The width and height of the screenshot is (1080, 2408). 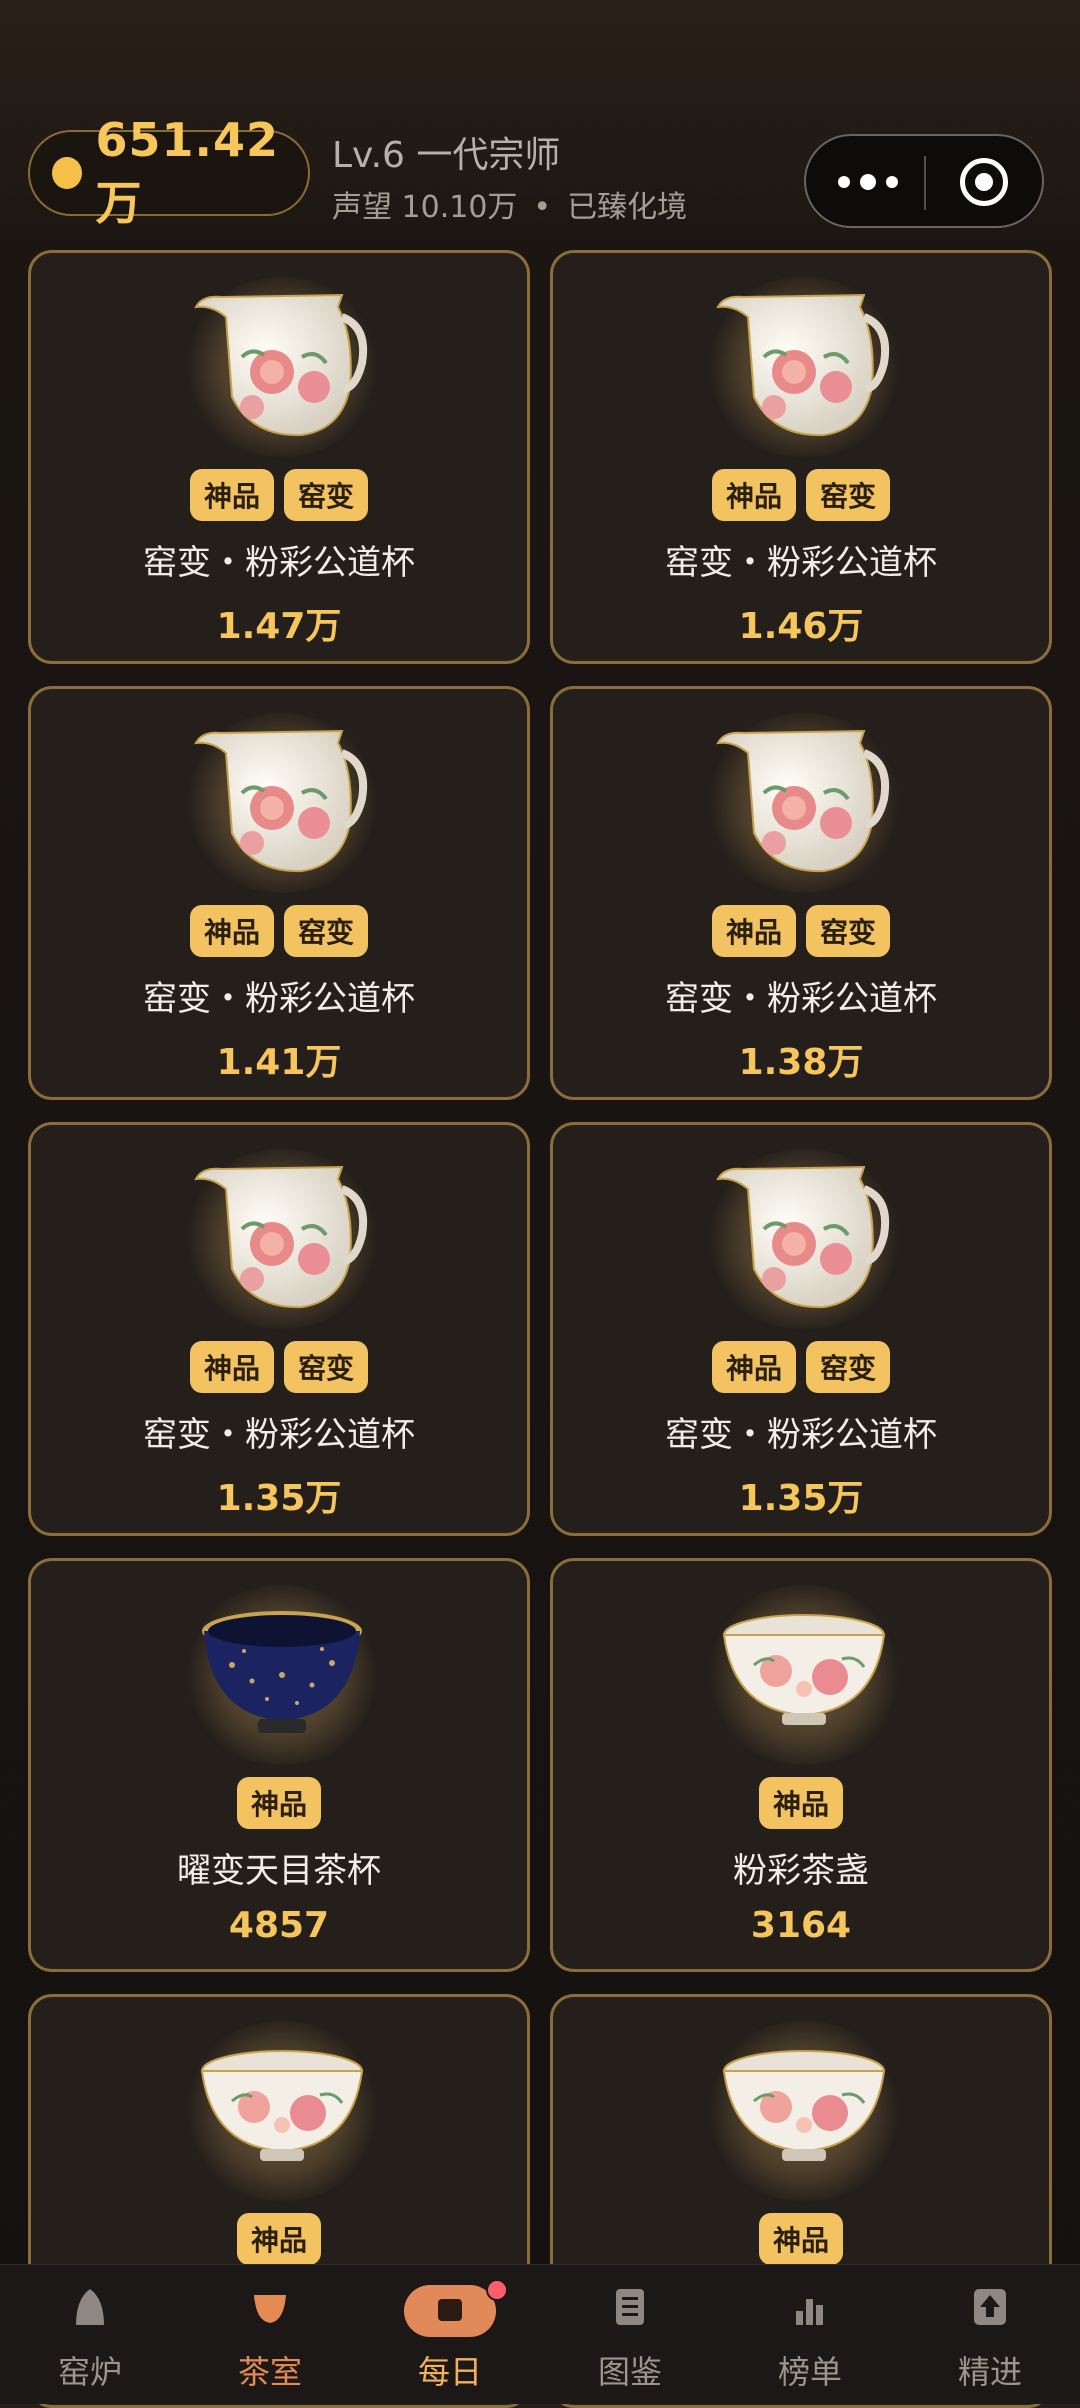 I want to click on item-price: 1.46万, so click(x=801, y=626).